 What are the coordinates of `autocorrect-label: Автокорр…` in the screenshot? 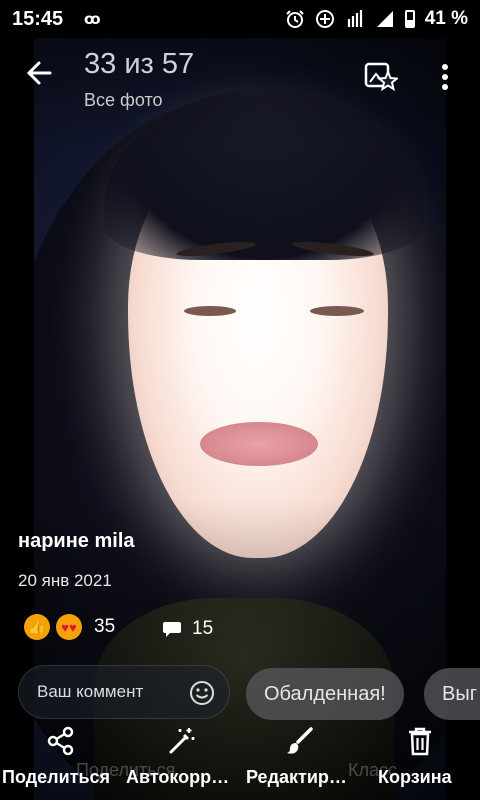 It's located at (178, 777).